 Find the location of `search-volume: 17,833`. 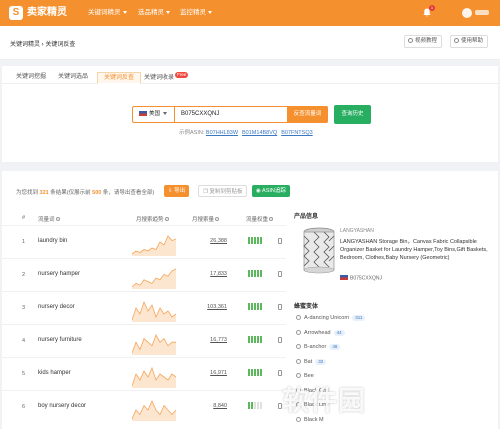

search-volume: 17,833 is located at coordinates (217, 274).